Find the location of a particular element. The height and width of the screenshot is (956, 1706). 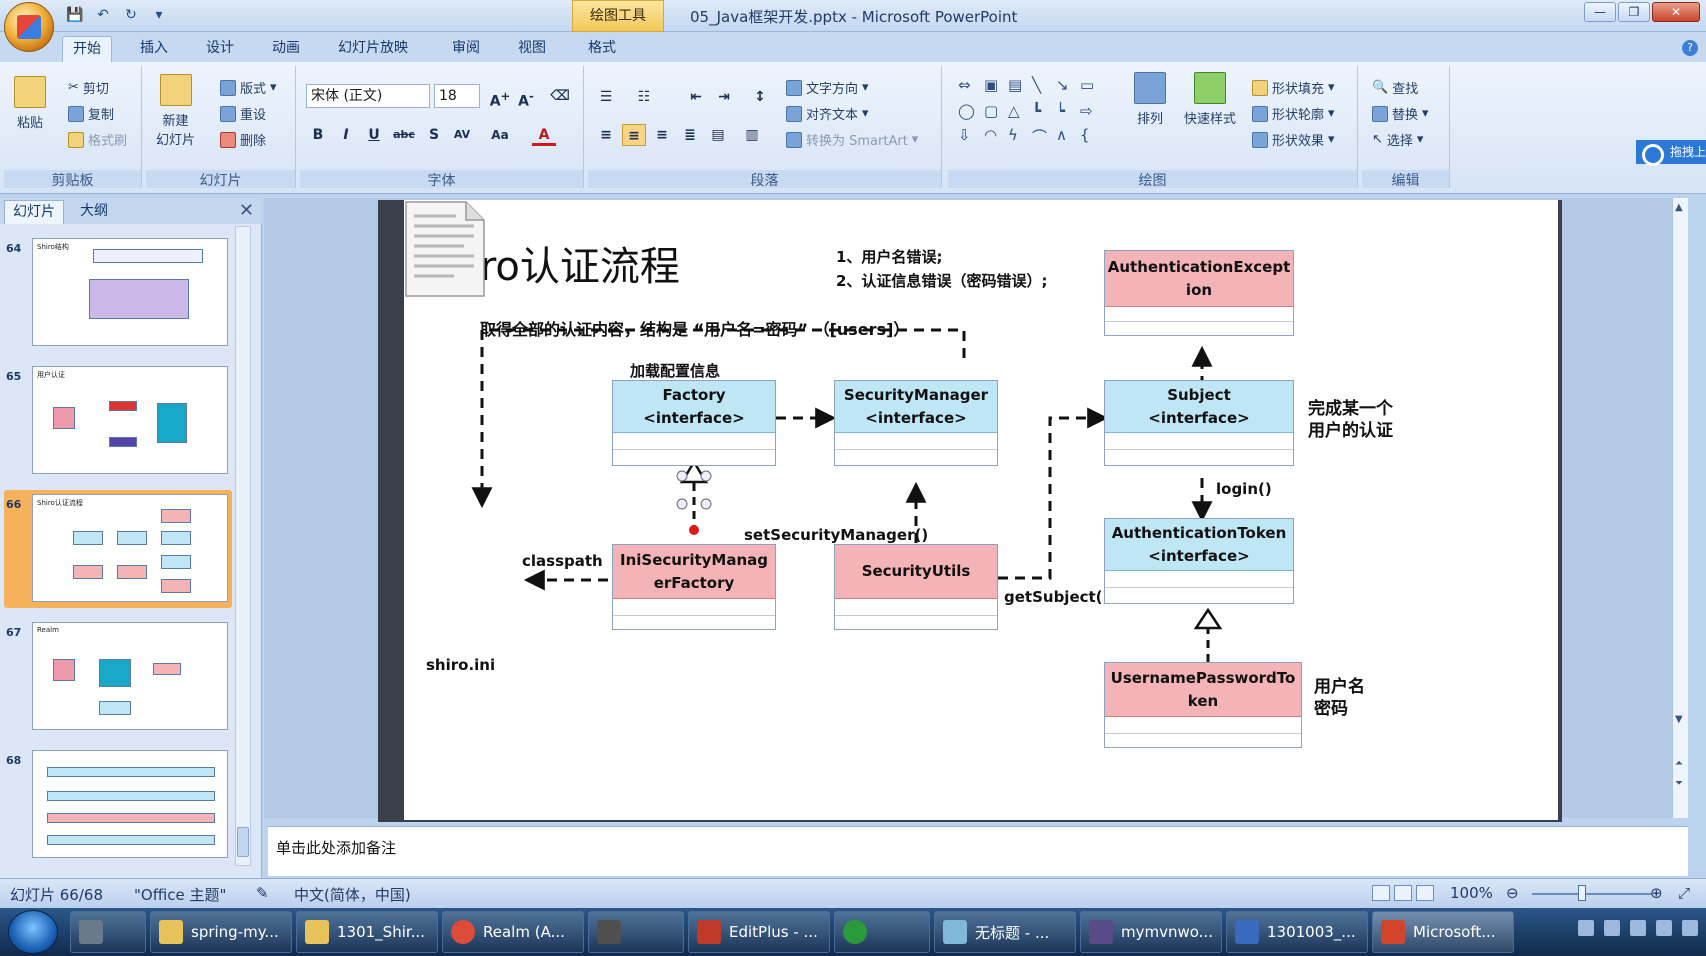

drawing-tools-context-tab: 绘图工具 is located at coordinates (618, 16).